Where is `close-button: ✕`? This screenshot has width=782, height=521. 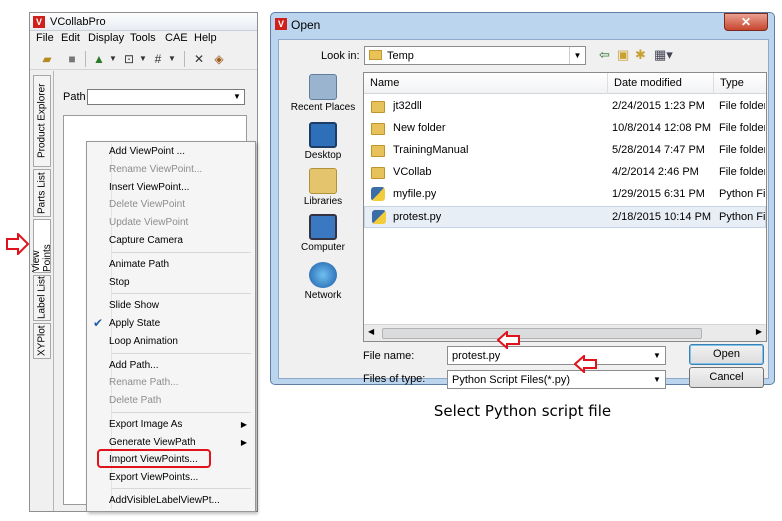
close-button: ✕ is located at coordinates (746, 22).